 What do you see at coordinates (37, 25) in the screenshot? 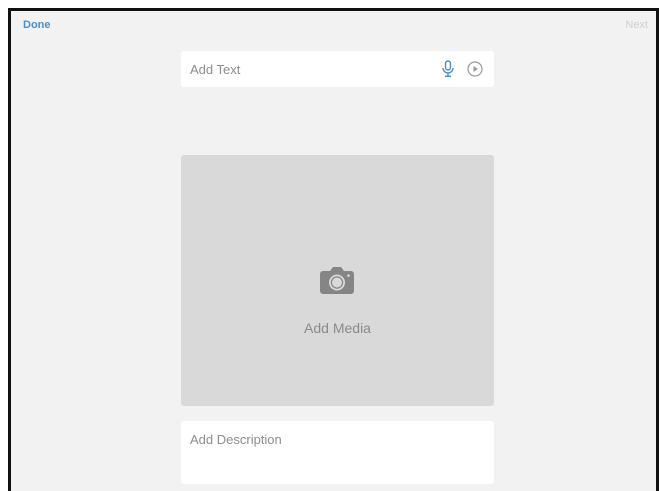
I see `done-button: Done` at bounding box center [37, 25].